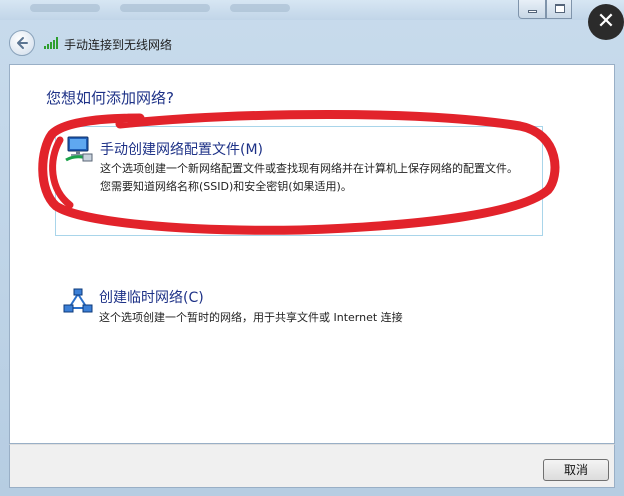 This screenshot has width=624, height=496. I want to click on maximize-icon, so click(560, 8).